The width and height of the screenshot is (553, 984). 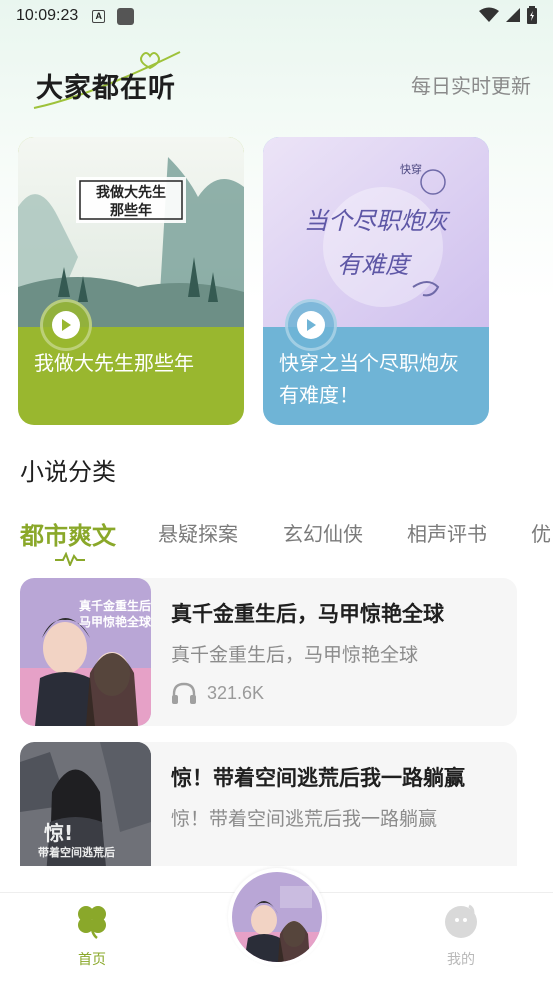 I want to click on featured-card-1: 我做大先生 那些年 我做大先生那些年, so click(x=131, y=281).